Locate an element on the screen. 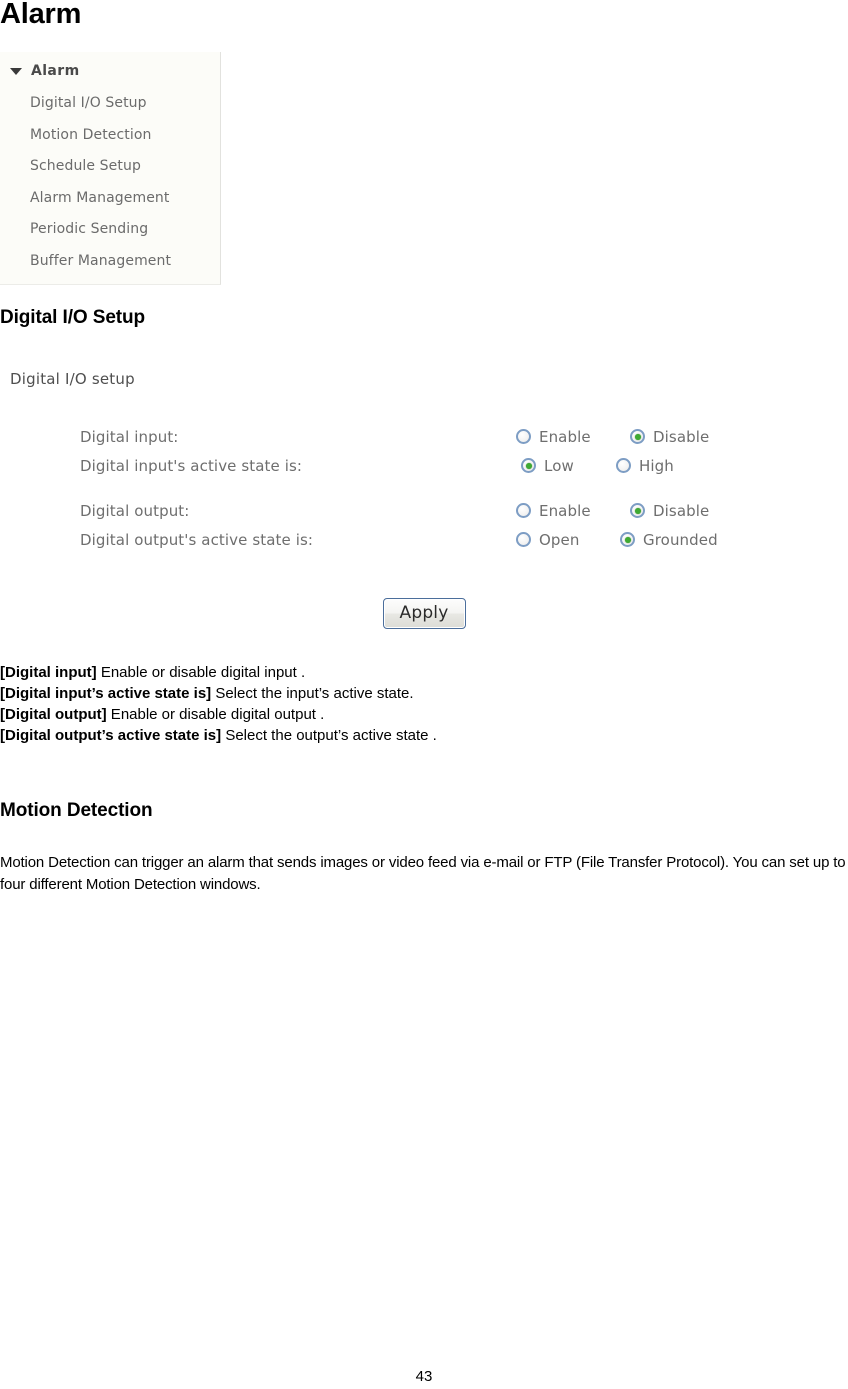  form-row-digital-input: Digital input: Enable Disable is located at coordinates (424, 436).